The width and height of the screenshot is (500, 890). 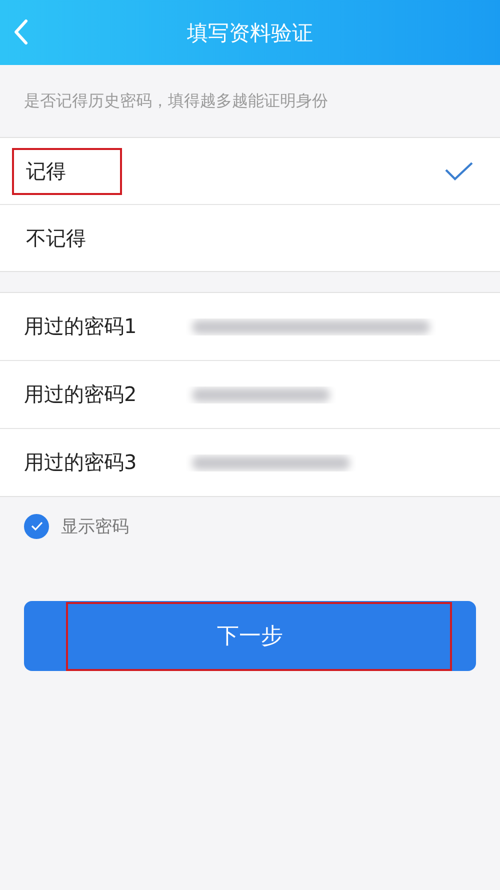 I want to click on password-label: 用过的密码2, so click(x=81, y=394).